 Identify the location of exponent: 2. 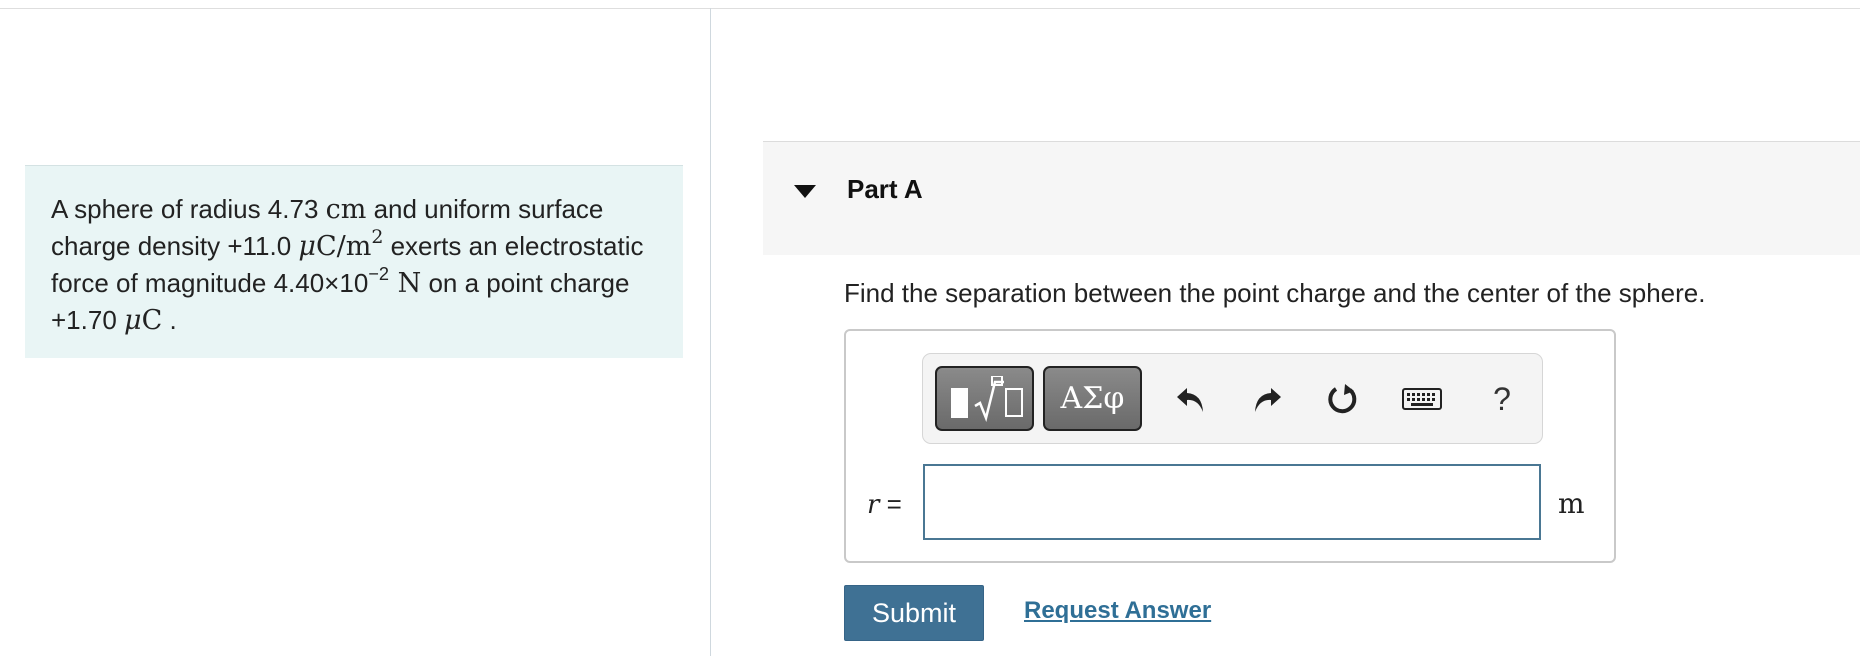
(377, 237).